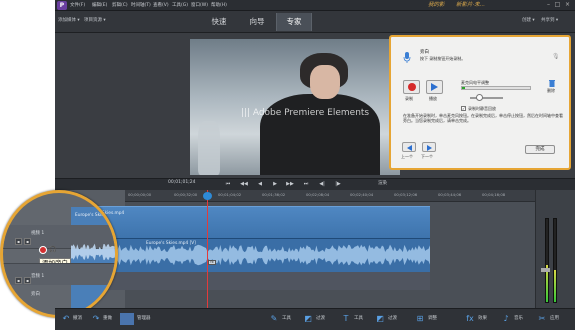 Image resolution: width=575 pixels, height=330 pixels. Describe the element at coordinates (99, 6) in the screenshot. I see `menu-edit: 编辑(E)` at that location.